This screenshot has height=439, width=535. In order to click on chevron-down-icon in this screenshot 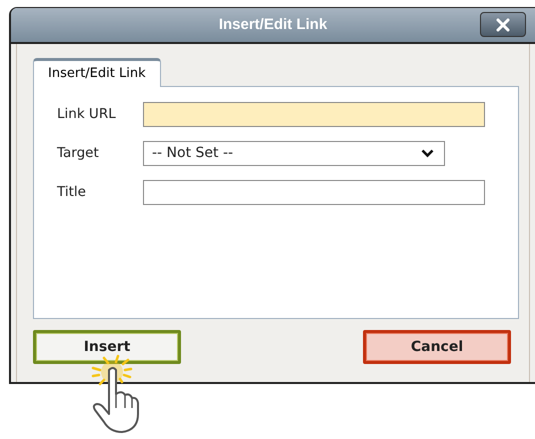, I will do `click(427, 153)`.